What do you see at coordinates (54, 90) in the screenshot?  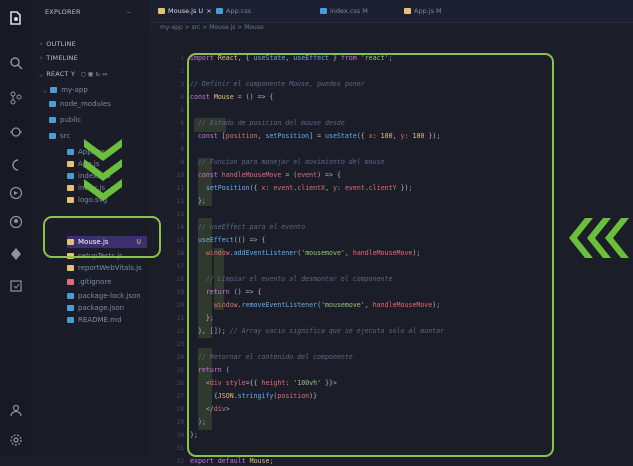 I see `folder-icon` at bounding box center [54, 90].